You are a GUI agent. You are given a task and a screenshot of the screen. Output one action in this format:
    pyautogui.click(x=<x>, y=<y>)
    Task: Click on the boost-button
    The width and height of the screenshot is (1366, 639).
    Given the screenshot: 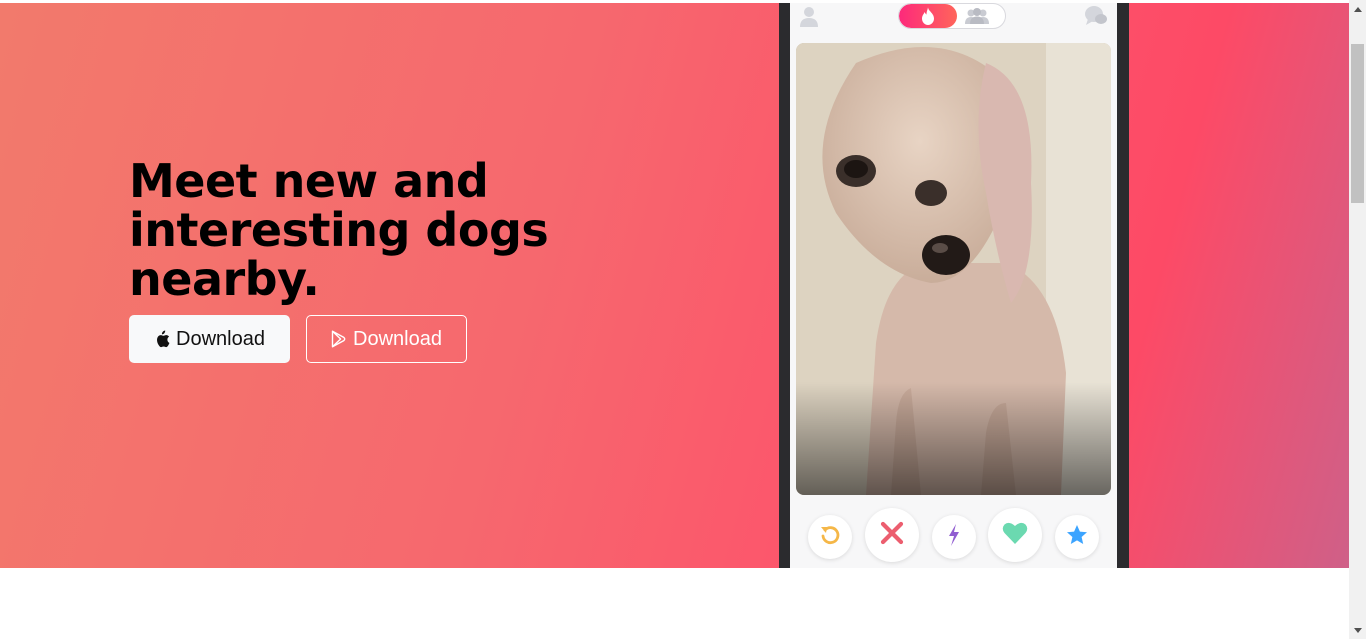 What is the action you would take?
    pyautogui.click(x=954, y=537)
    